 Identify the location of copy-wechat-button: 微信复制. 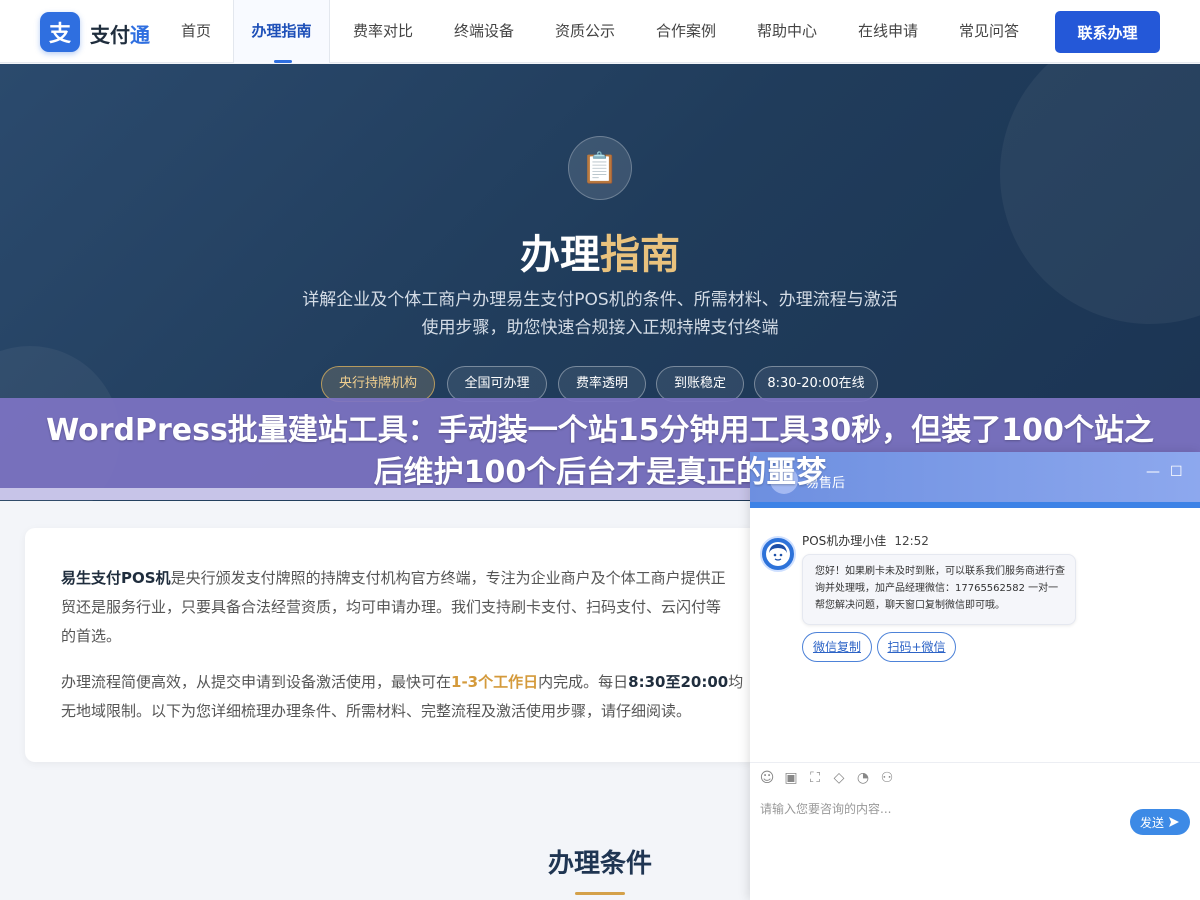
(837, 647).